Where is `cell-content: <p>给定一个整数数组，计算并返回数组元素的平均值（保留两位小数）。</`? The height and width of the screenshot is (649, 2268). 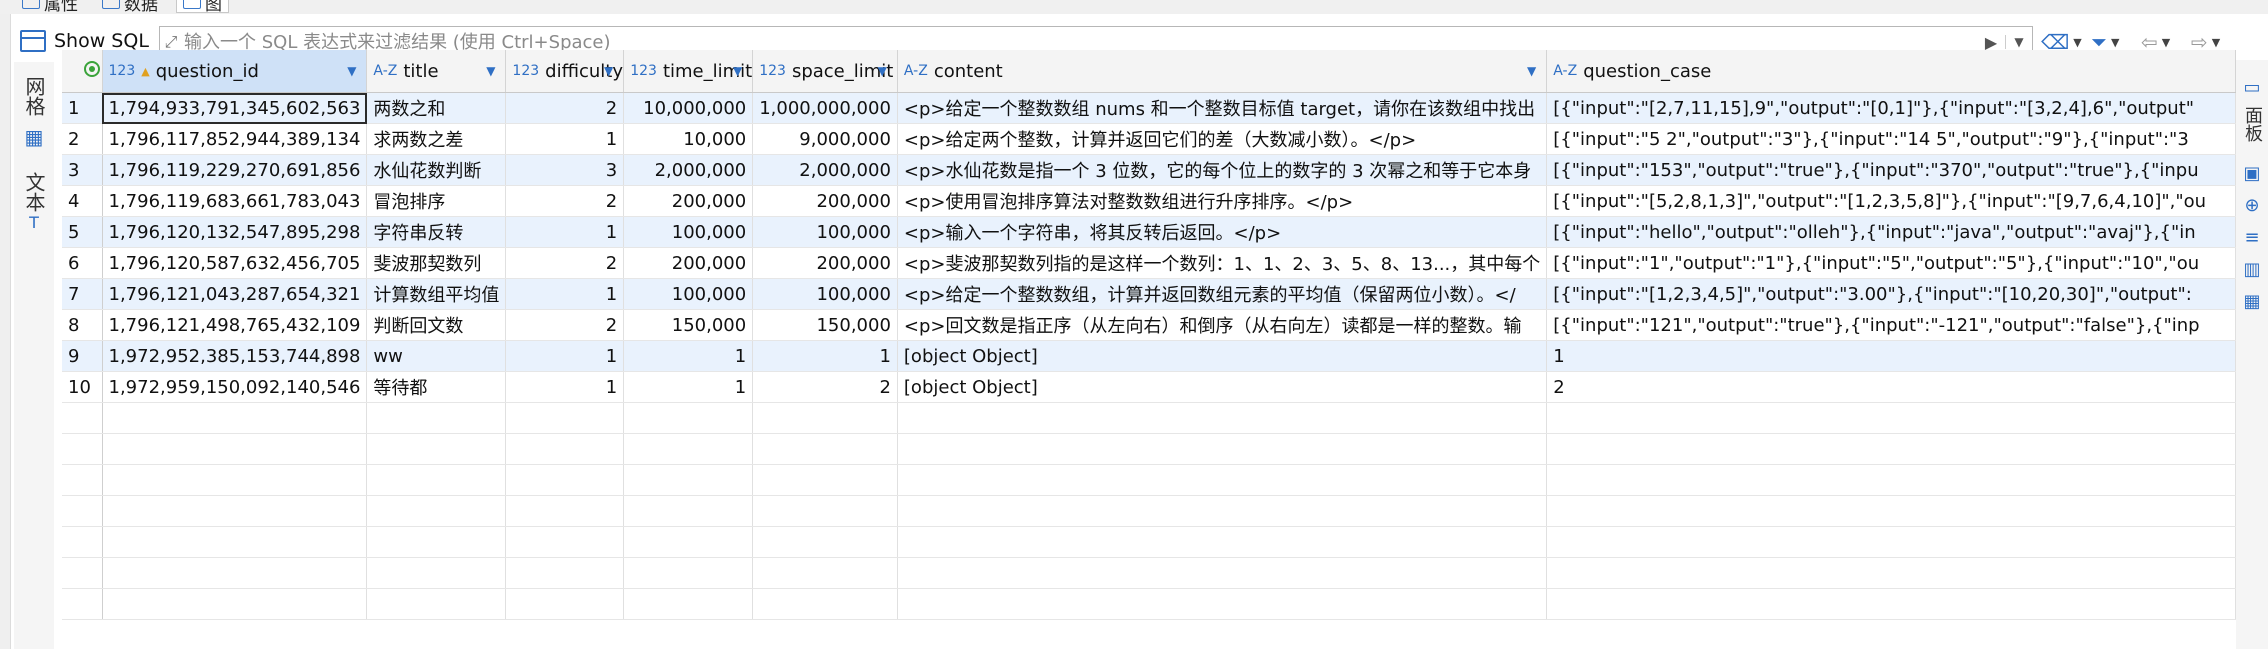 cell-content: <p>给定一个整数数组，计算并返回数组元素的平均值（保留两位小数）。</ is located at coordinates (1222, 294).